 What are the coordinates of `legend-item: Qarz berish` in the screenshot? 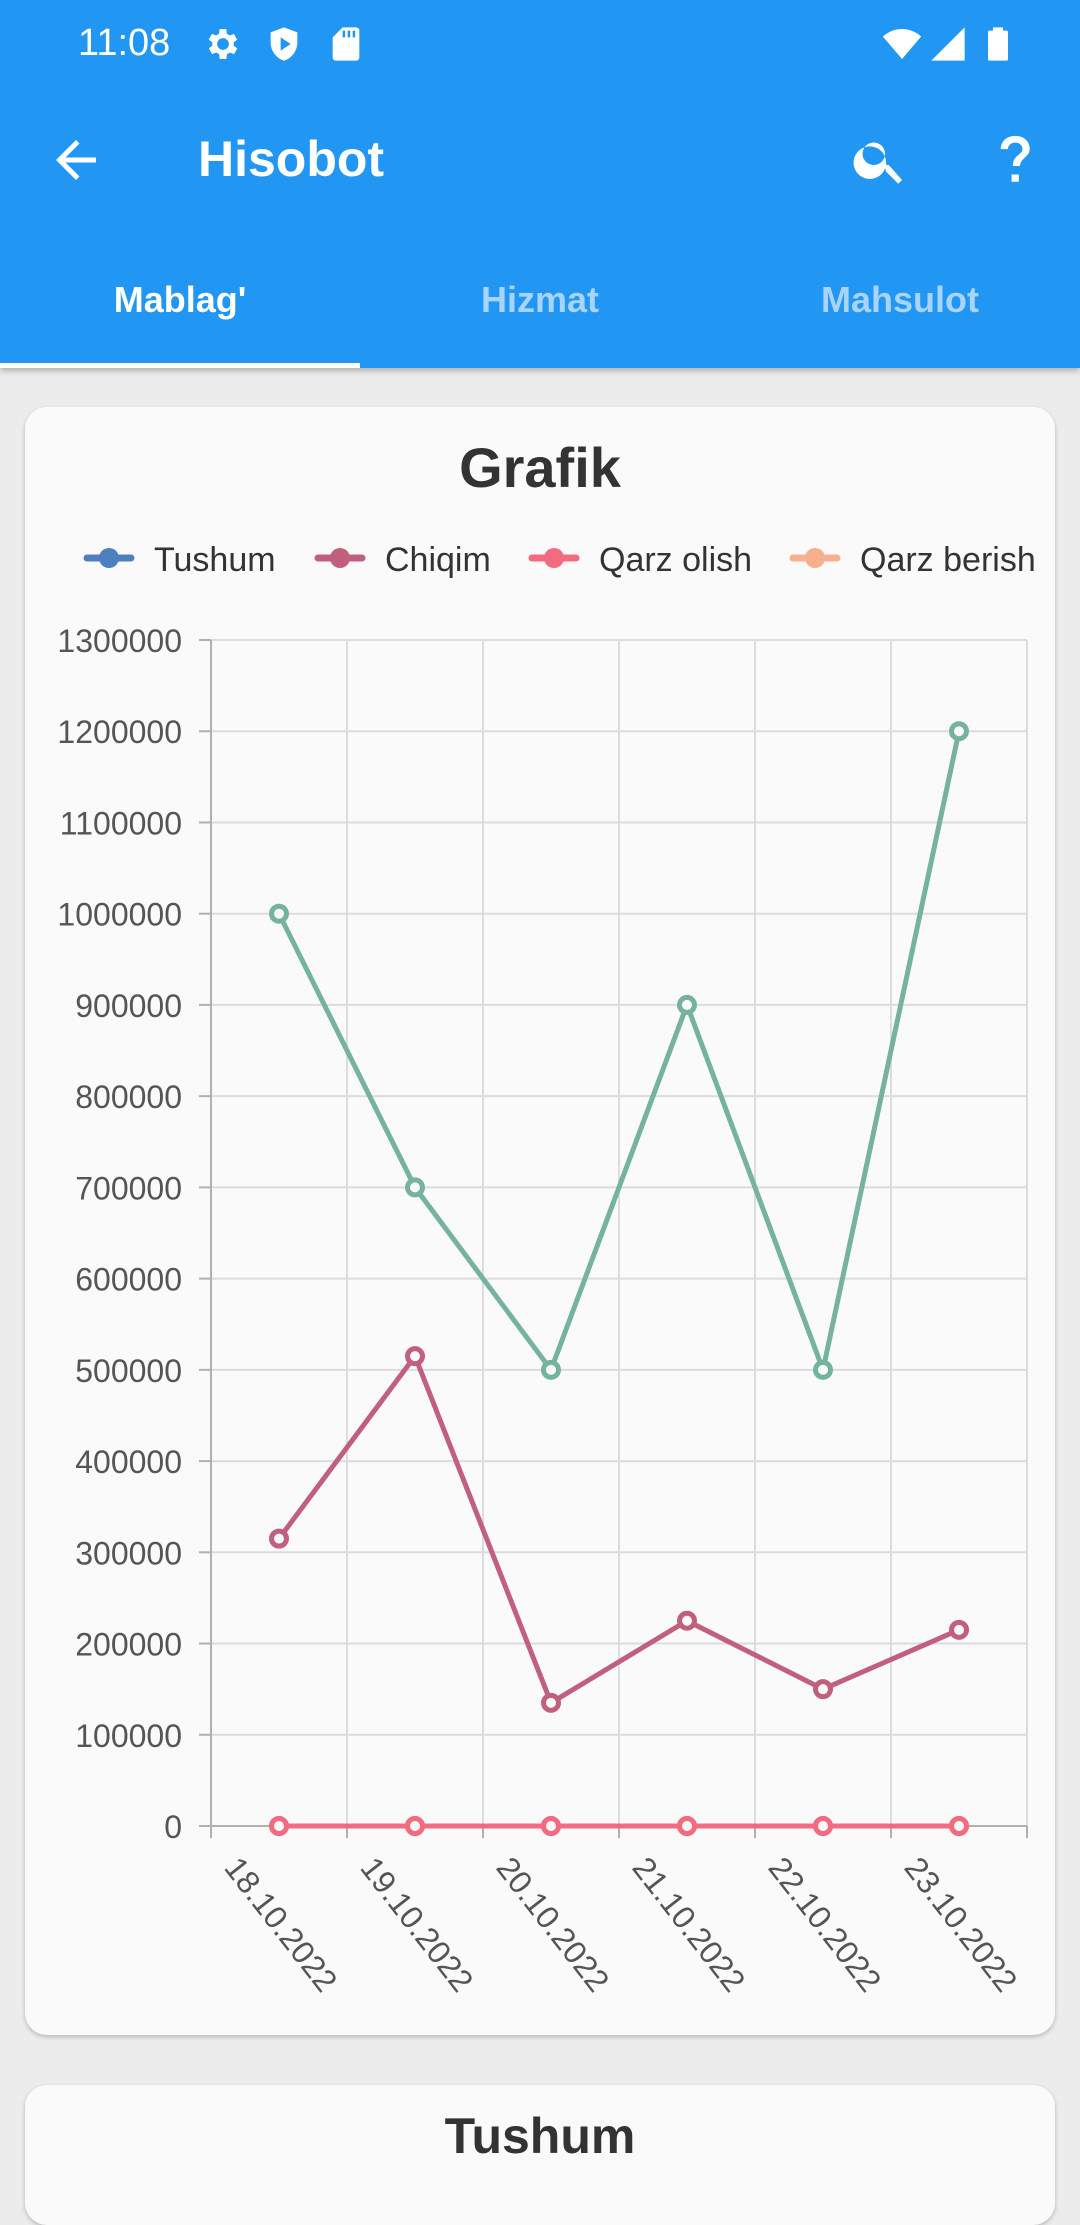 It's located at (912, 560).